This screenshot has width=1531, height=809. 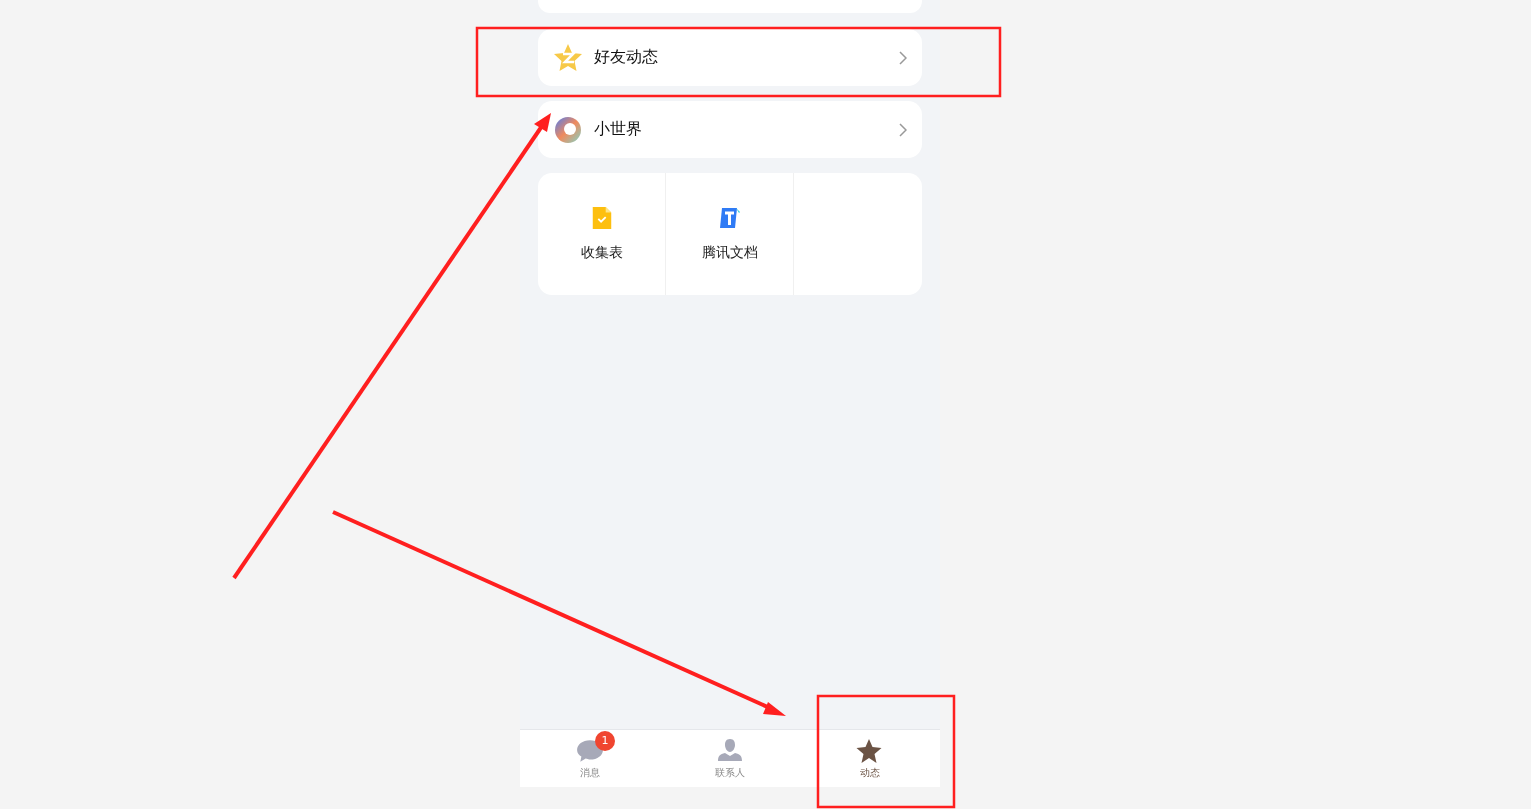 I want to click on checked-document-icon, so click(x=601, y=218).